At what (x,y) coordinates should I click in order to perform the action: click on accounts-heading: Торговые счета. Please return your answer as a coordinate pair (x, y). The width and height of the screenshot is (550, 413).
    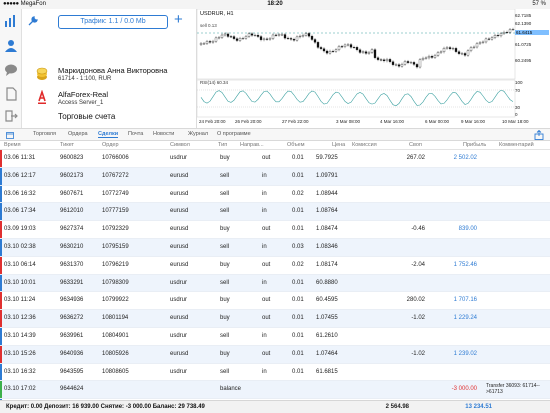
    Looking at the image, I should click on (87, 116).